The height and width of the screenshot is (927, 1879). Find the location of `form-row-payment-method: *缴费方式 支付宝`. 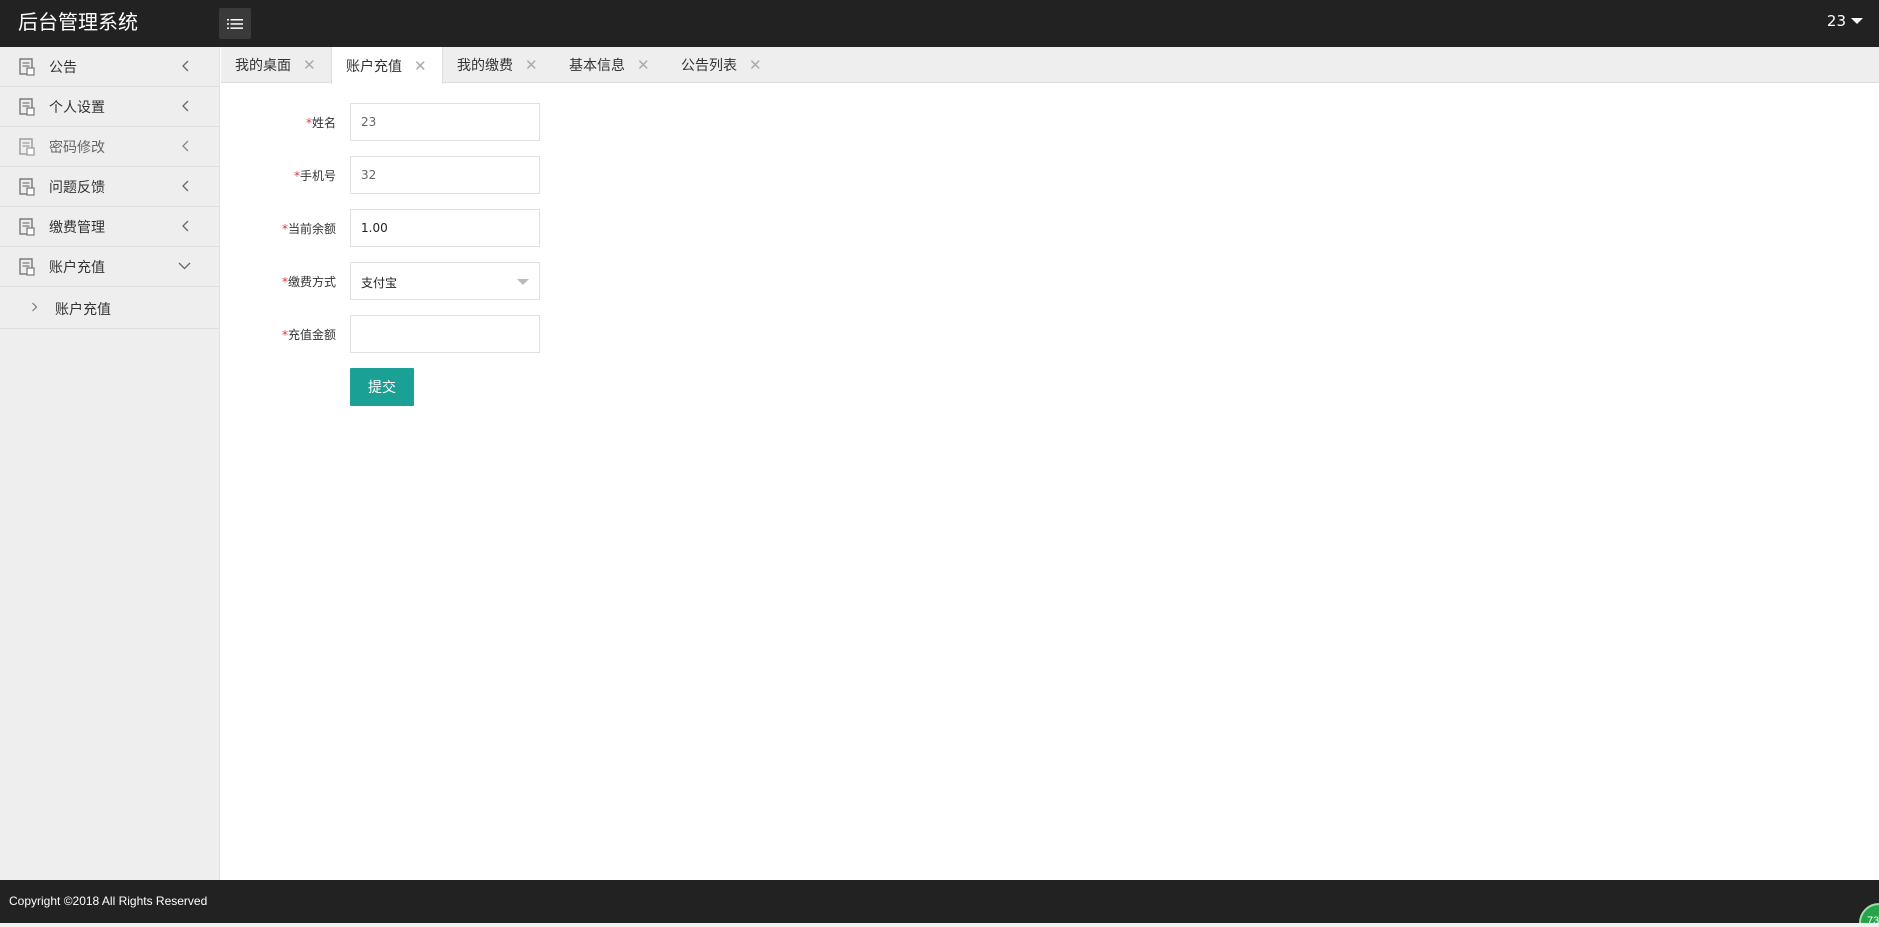

form-row-payment-method: *缴费方式 支付宝 is located at coordinates (521, 281).